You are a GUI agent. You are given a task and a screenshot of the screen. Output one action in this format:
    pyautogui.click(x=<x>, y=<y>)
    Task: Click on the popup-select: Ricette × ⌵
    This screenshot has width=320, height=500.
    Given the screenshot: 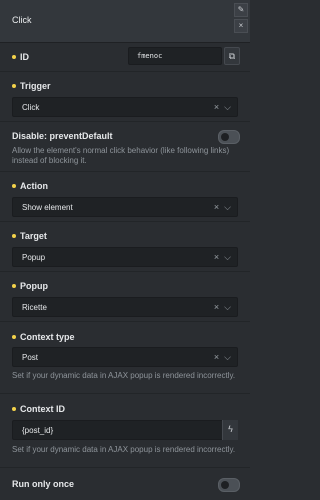 What is the action you would take?
    pyautogui.click(x=125, y=307)
    